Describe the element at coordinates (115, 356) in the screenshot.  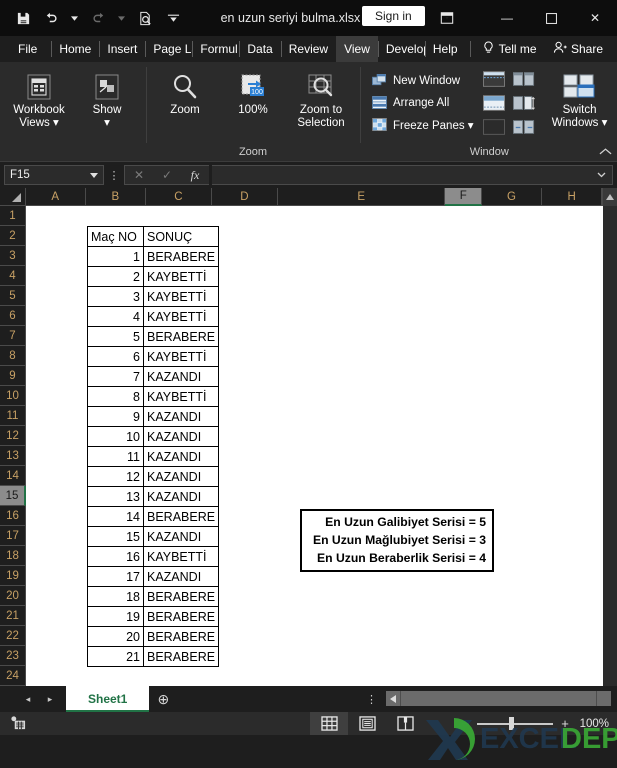
I see `match-number-cell: 6` at that location.